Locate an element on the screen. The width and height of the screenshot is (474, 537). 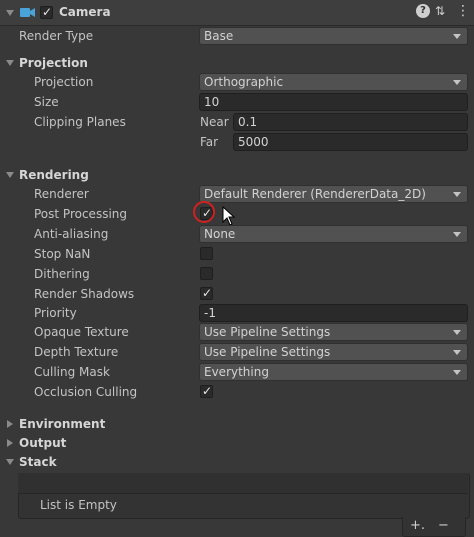
dithering-label: Dithering is located at coordinates (62, 274).